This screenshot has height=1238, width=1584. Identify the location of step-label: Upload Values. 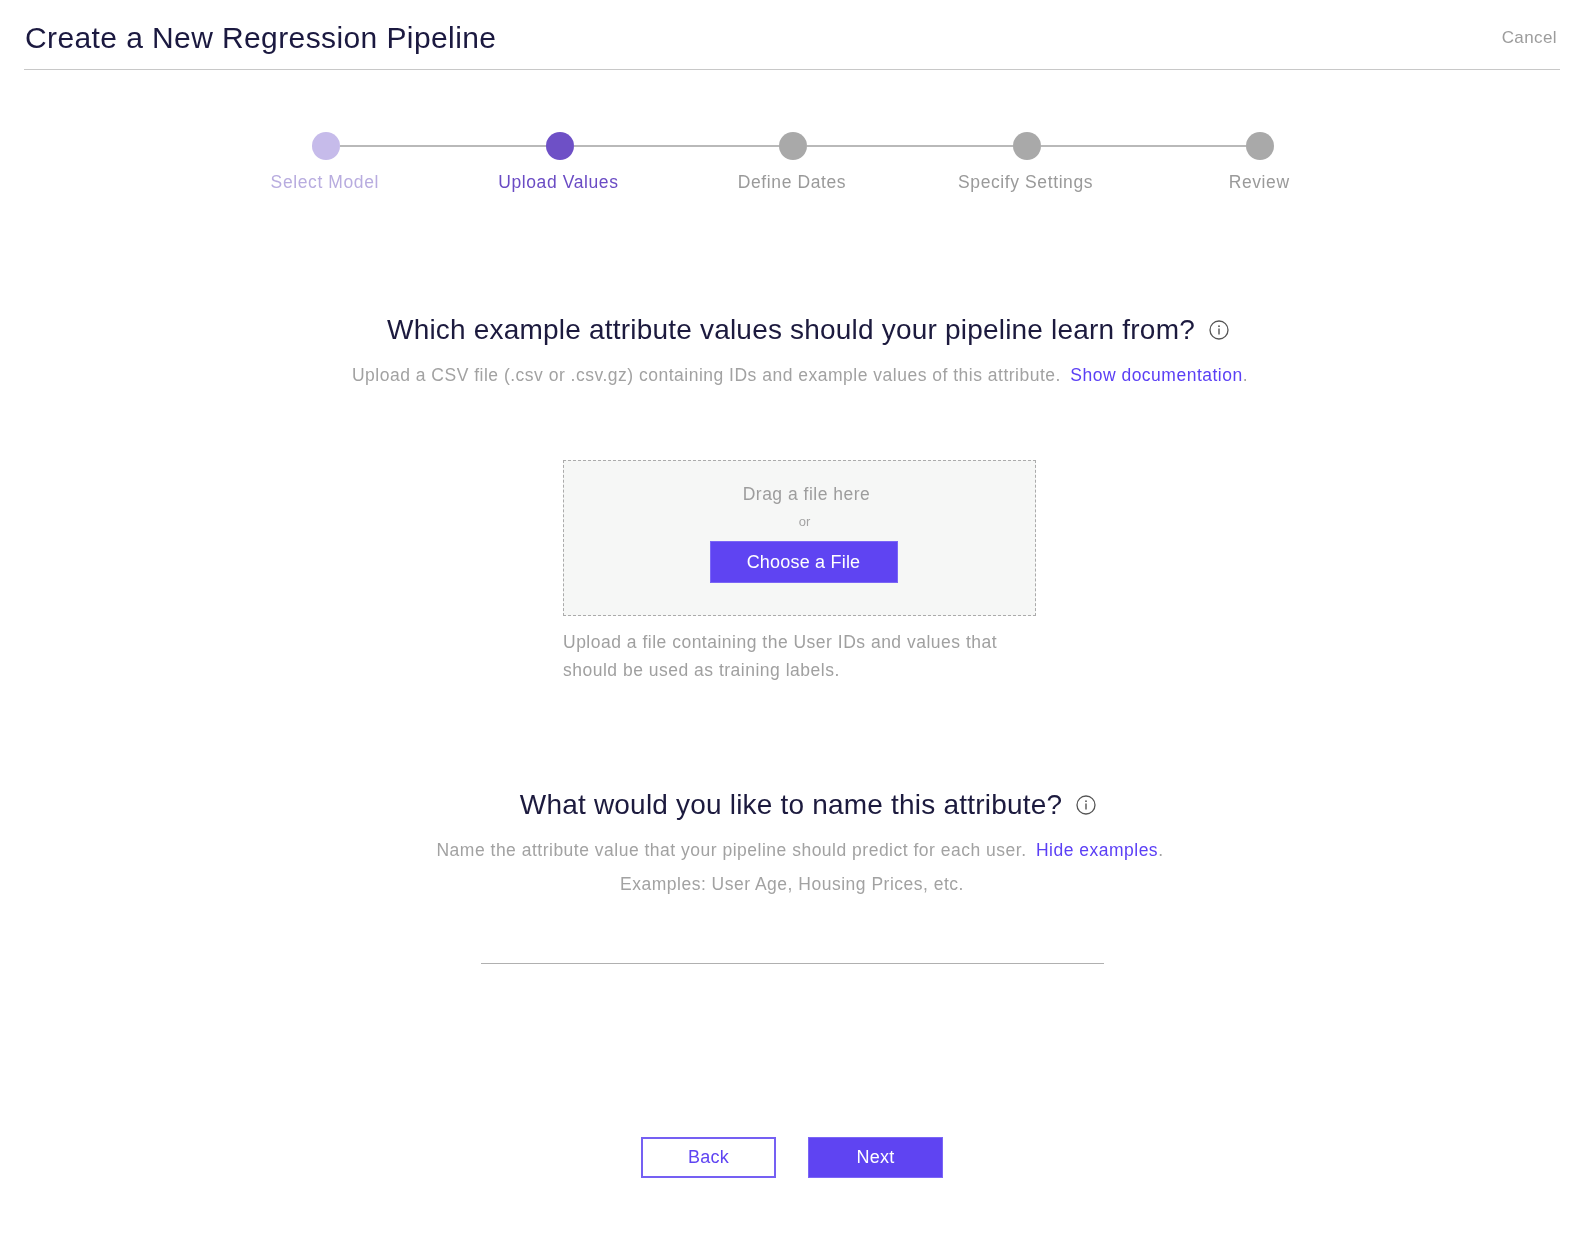
(558, 182).